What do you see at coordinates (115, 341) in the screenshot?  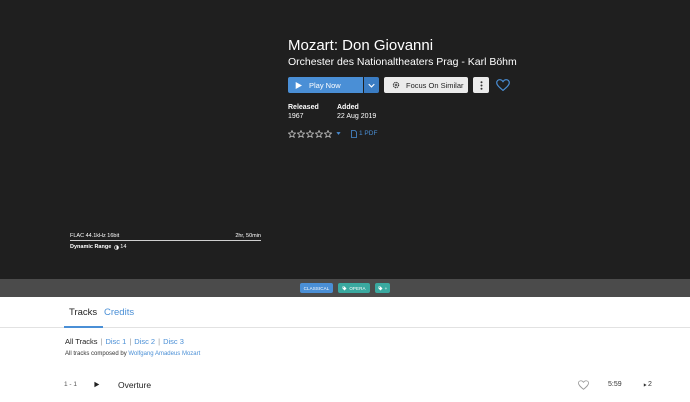 I see `disc-filter-1: Disc 1` at bounding box center [115, 341].